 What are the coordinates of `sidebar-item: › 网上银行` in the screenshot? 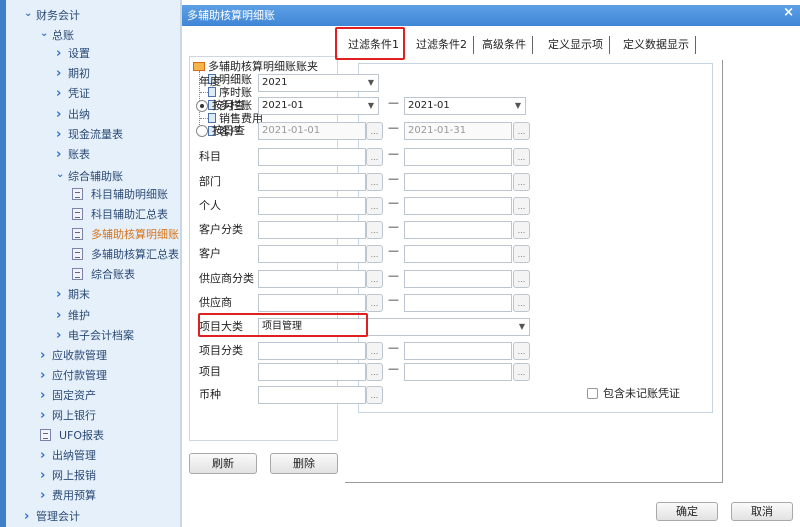 It's located at (68, 416).